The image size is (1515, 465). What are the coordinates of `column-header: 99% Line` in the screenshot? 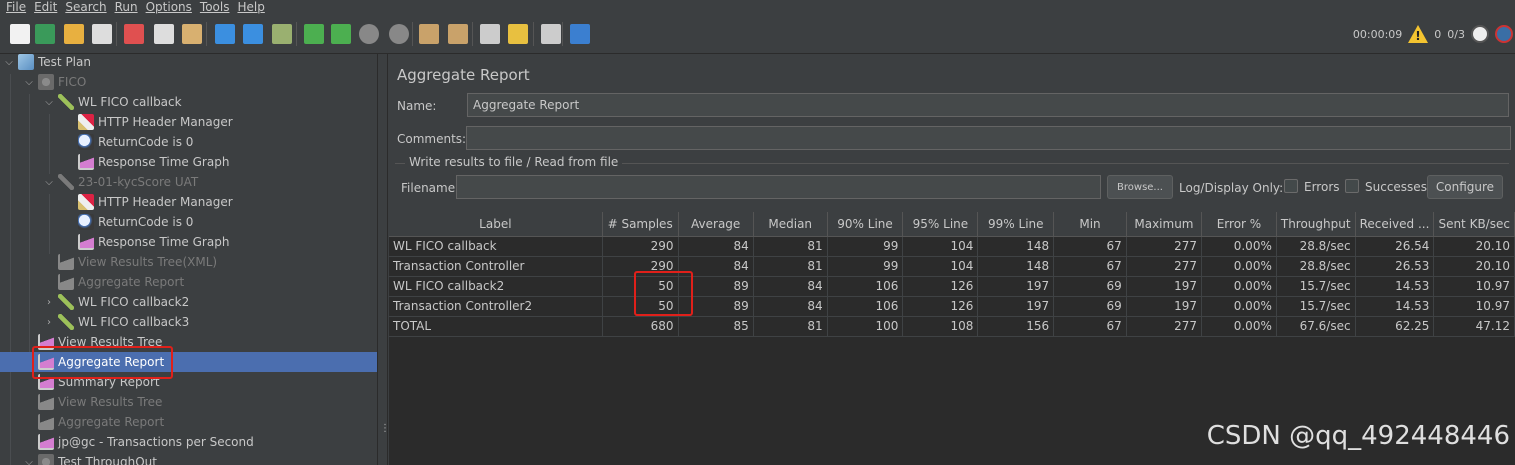 It's located at (1016, 224).